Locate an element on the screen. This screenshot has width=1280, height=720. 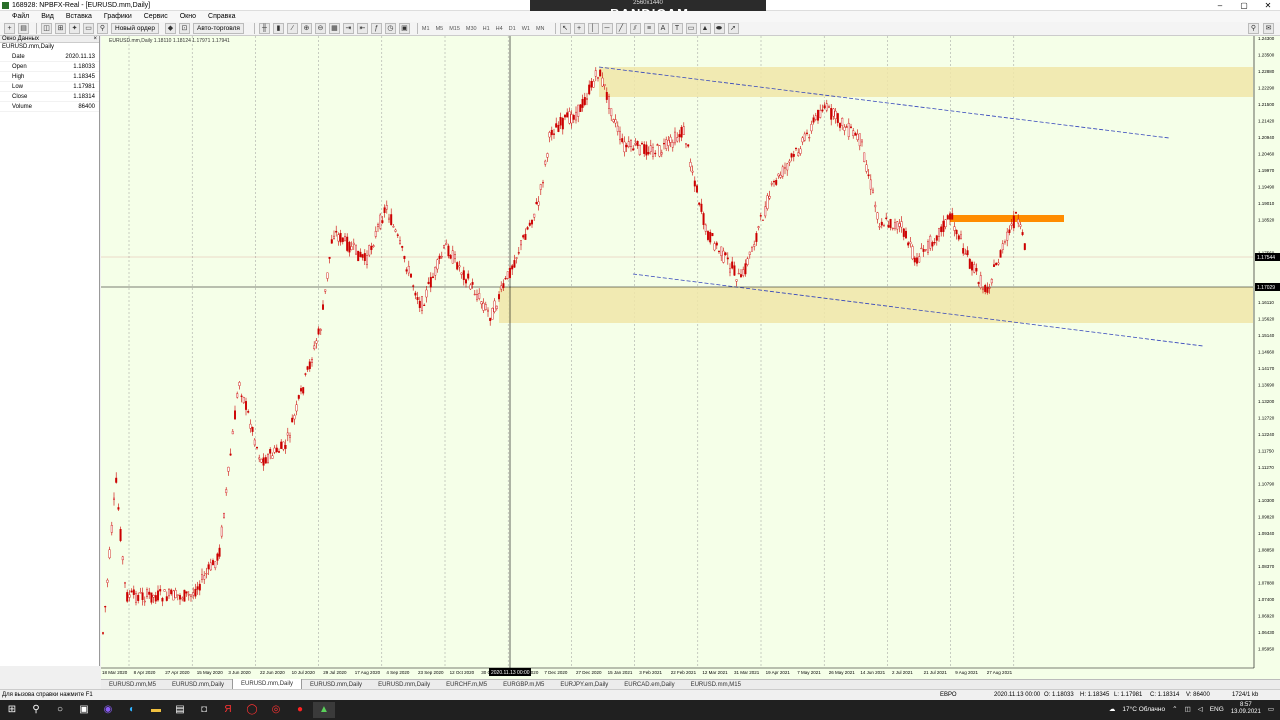
profiles-icon: ▤ is located at coordinates (23, 28).